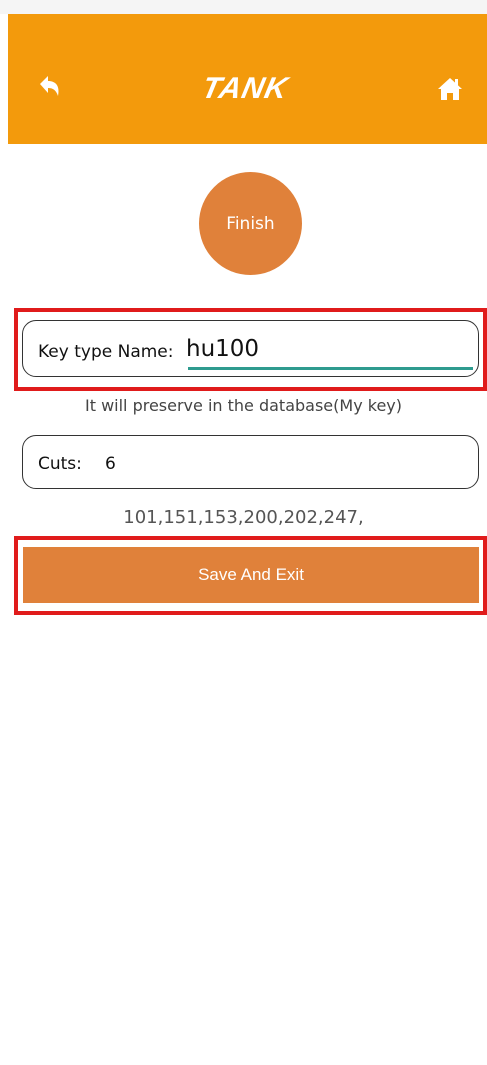  What do you see at coordinates (60, 464) in the screenshot?
I see `cuts-label: Cuts:` at bounding box center [60, 464].